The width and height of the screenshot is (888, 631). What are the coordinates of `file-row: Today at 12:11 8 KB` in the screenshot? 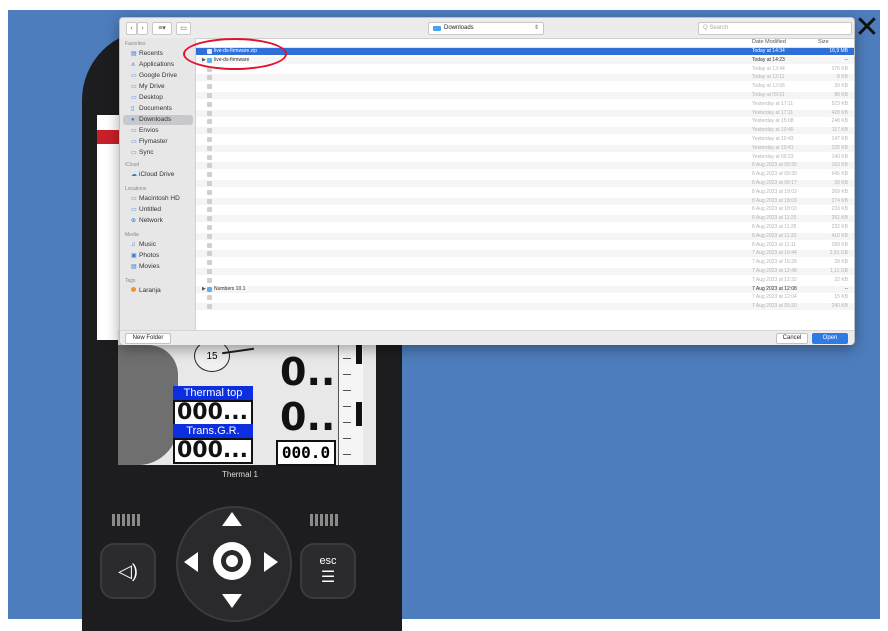 It's located at (525, 78).